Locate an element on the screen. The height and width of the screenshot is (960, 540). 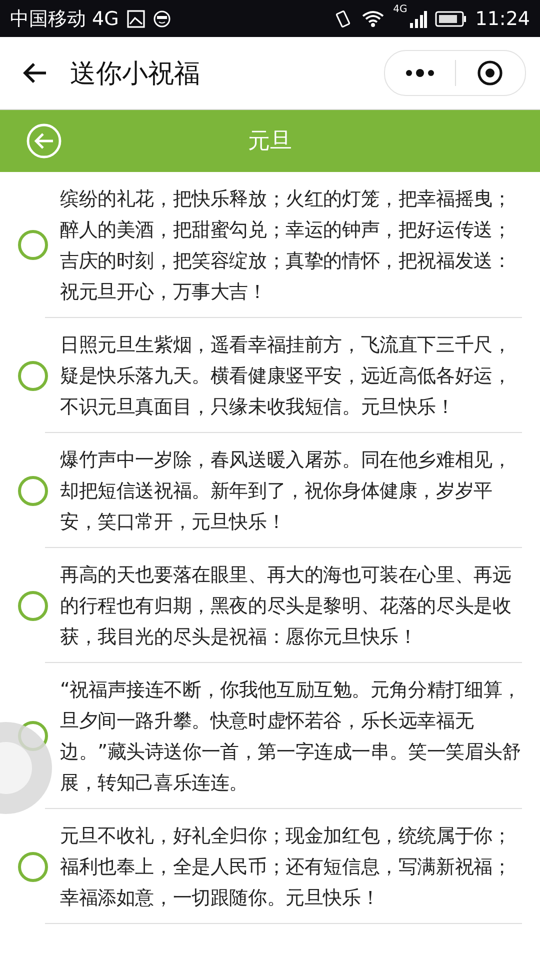
greeting-text: 缤纷的礼花，把快乐释放；火红的灯笼，把幸福摇曳；醉人的美酒，把甜蜜勾兑；幸运的钟声，把好运传送；吉庆的时刻，把笑容绽放；真挚的情怀，把祝福发送：祝元旦开心，万事大吉！ is located at coordinates (286, 245).